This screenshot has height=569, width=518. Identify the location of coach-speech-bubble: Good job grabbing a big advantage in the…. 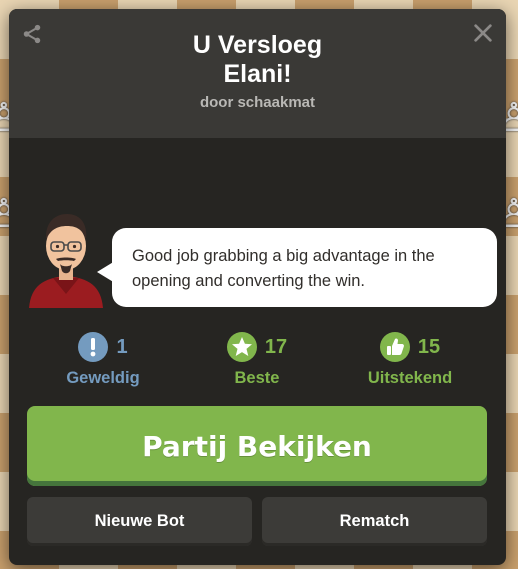
(304, 267).